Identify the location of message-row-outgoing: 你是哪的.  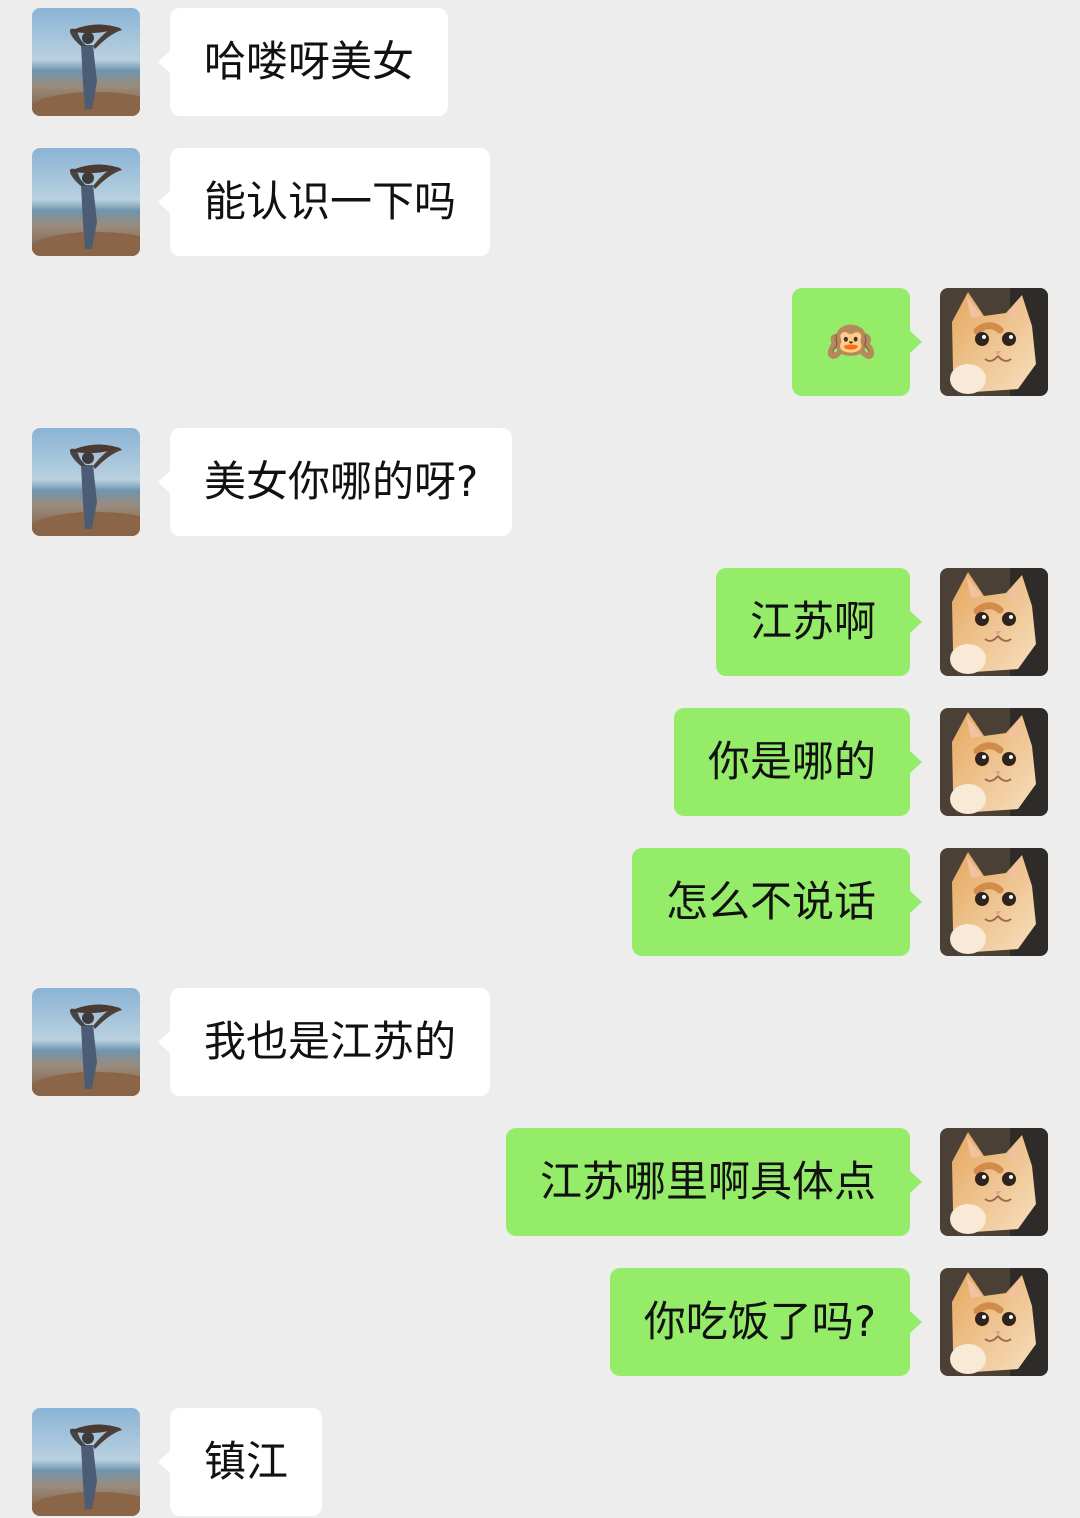
(540, 762).